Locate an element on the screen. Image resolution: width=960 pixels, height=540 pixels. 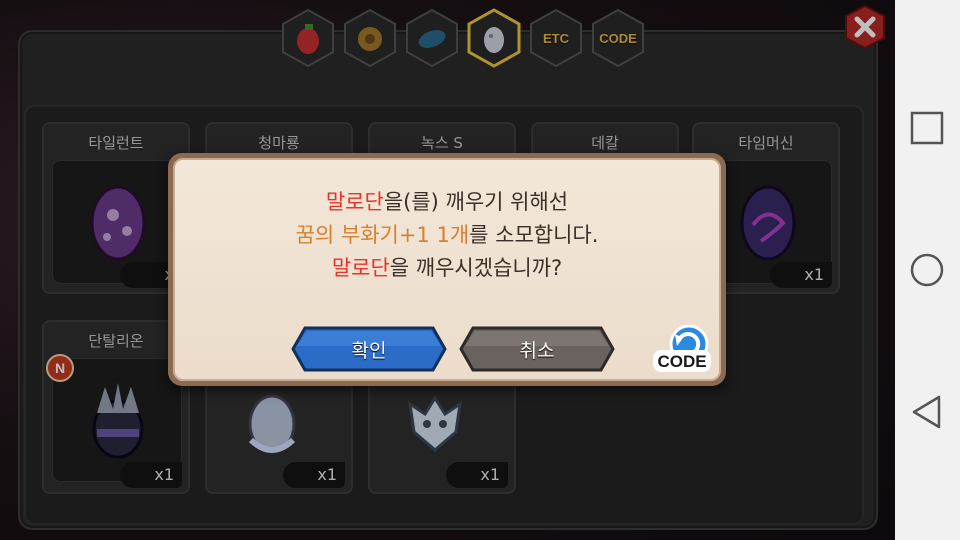
recent-apps-button is located at coordinates (927, 128).